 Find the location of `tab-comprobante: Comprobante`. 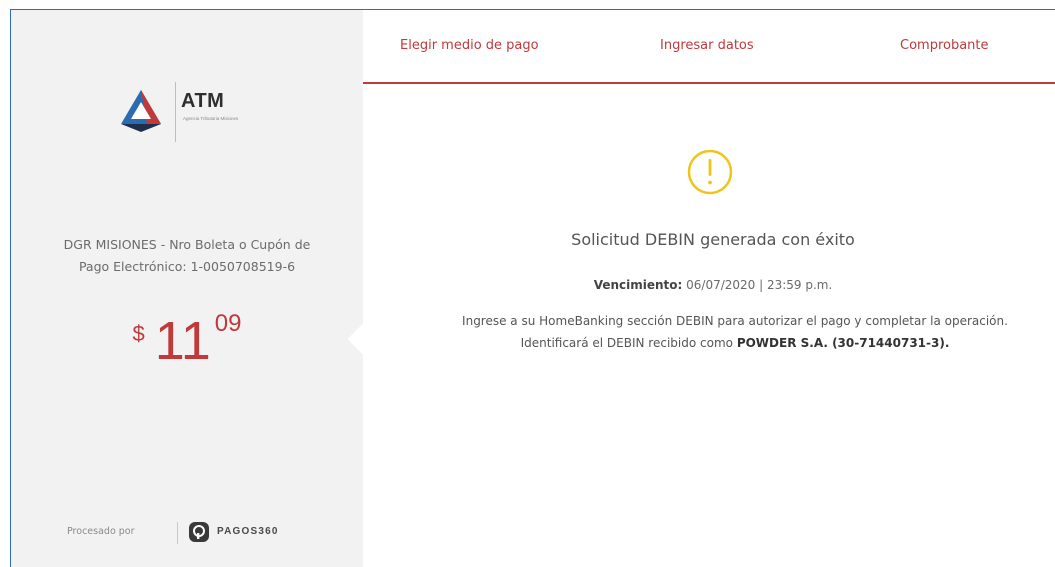

tab-comprobante: Comprobante is located at coordinates (944, 45).